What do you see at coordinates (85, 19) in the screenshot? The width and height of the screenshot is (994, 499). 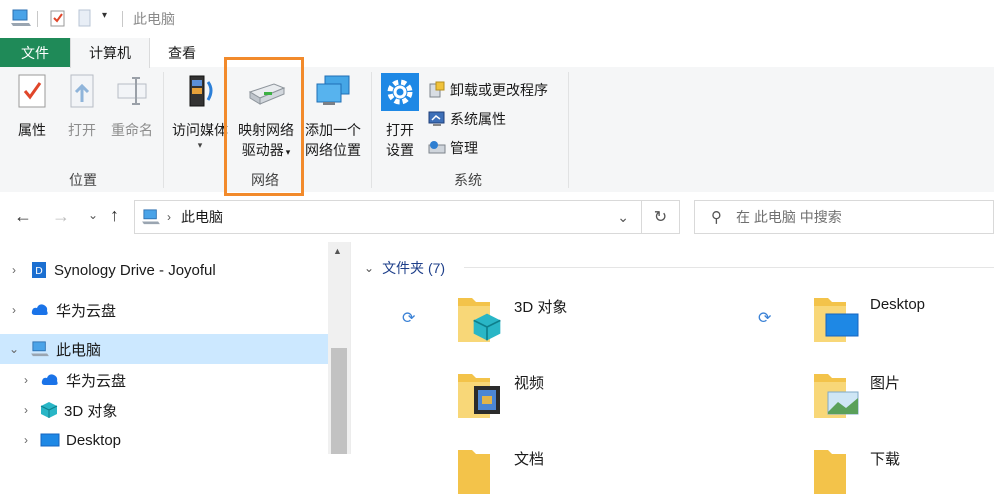 I see `new-folder-icon` at bounding box center [85, 19].